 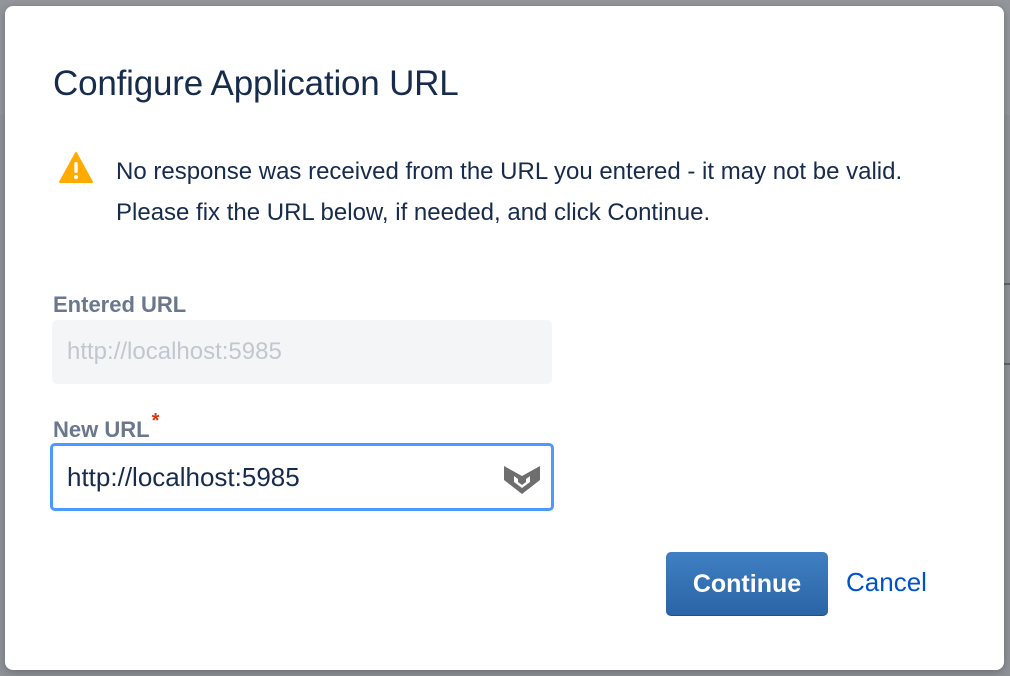 I want to click on new-url-input, so click(x=277, y=477).